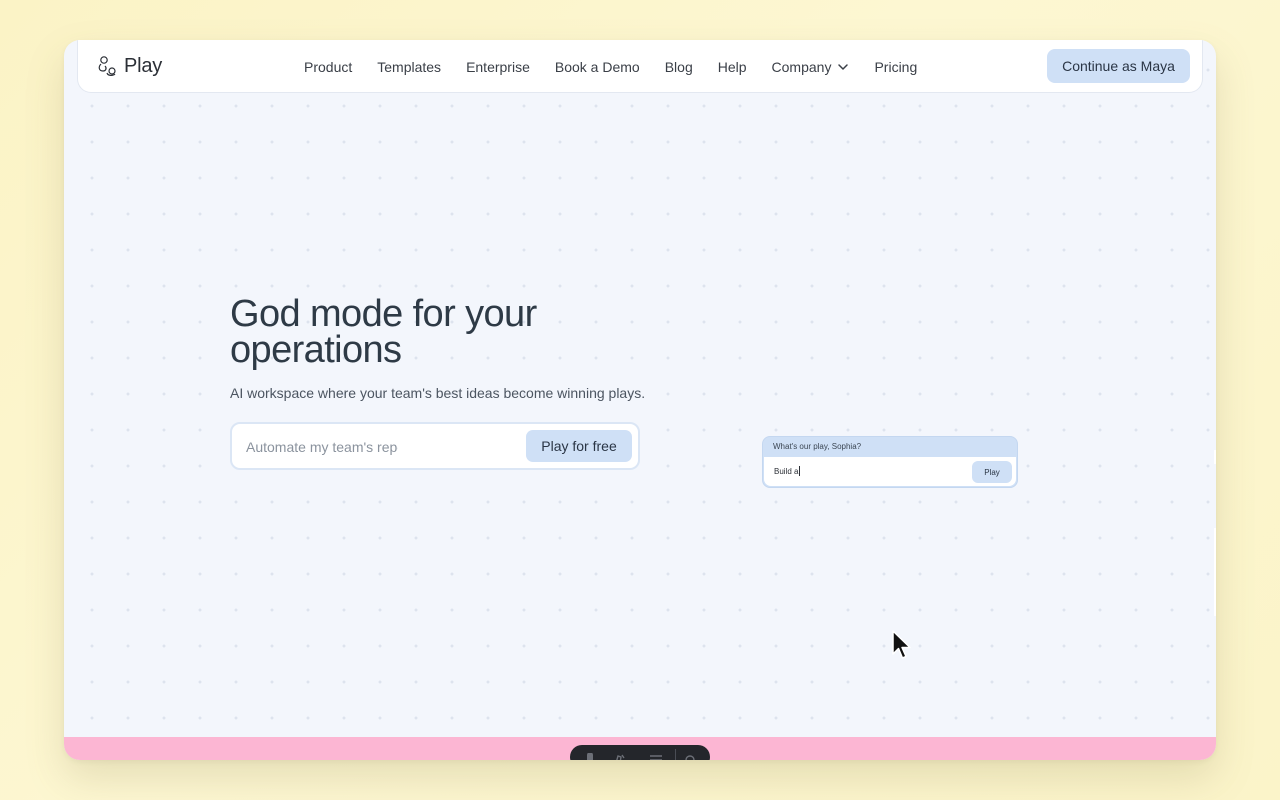  I want to click on nav-link-product: Product, so click(328, 67).